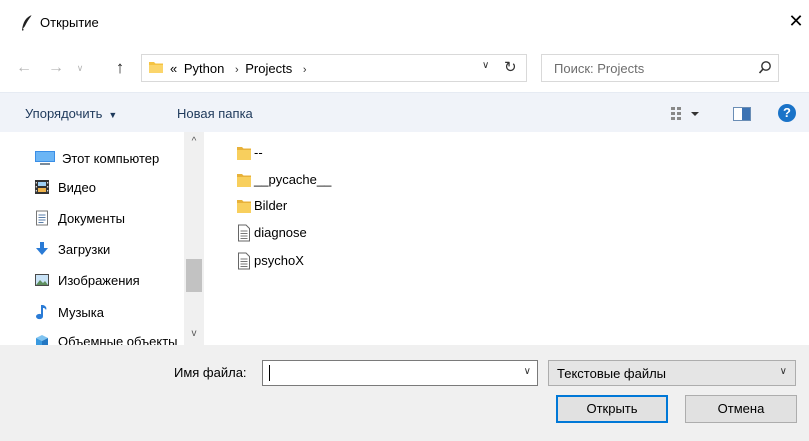 The image size is (809, 441). What do you see at coordinates (404, 112) in the screenshot?
I see `command-bar: Упорядочить ▼ Новая папка ?` at bounding box center [404, 112].